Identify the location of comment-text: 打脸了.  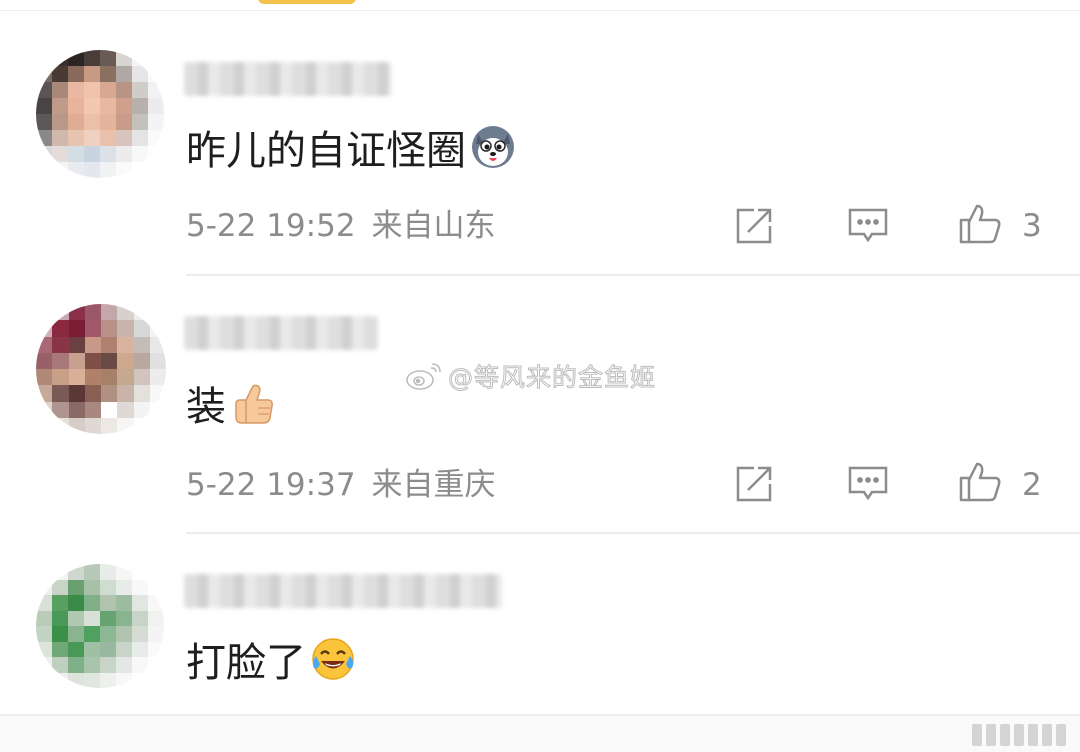
(271, 663).